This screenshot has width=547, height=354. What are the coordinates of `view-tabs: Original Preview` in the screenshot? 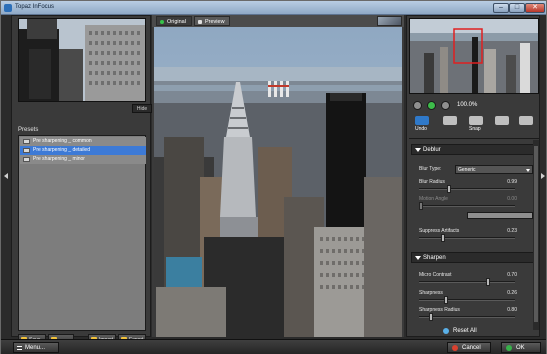 It's located at (278, 21).